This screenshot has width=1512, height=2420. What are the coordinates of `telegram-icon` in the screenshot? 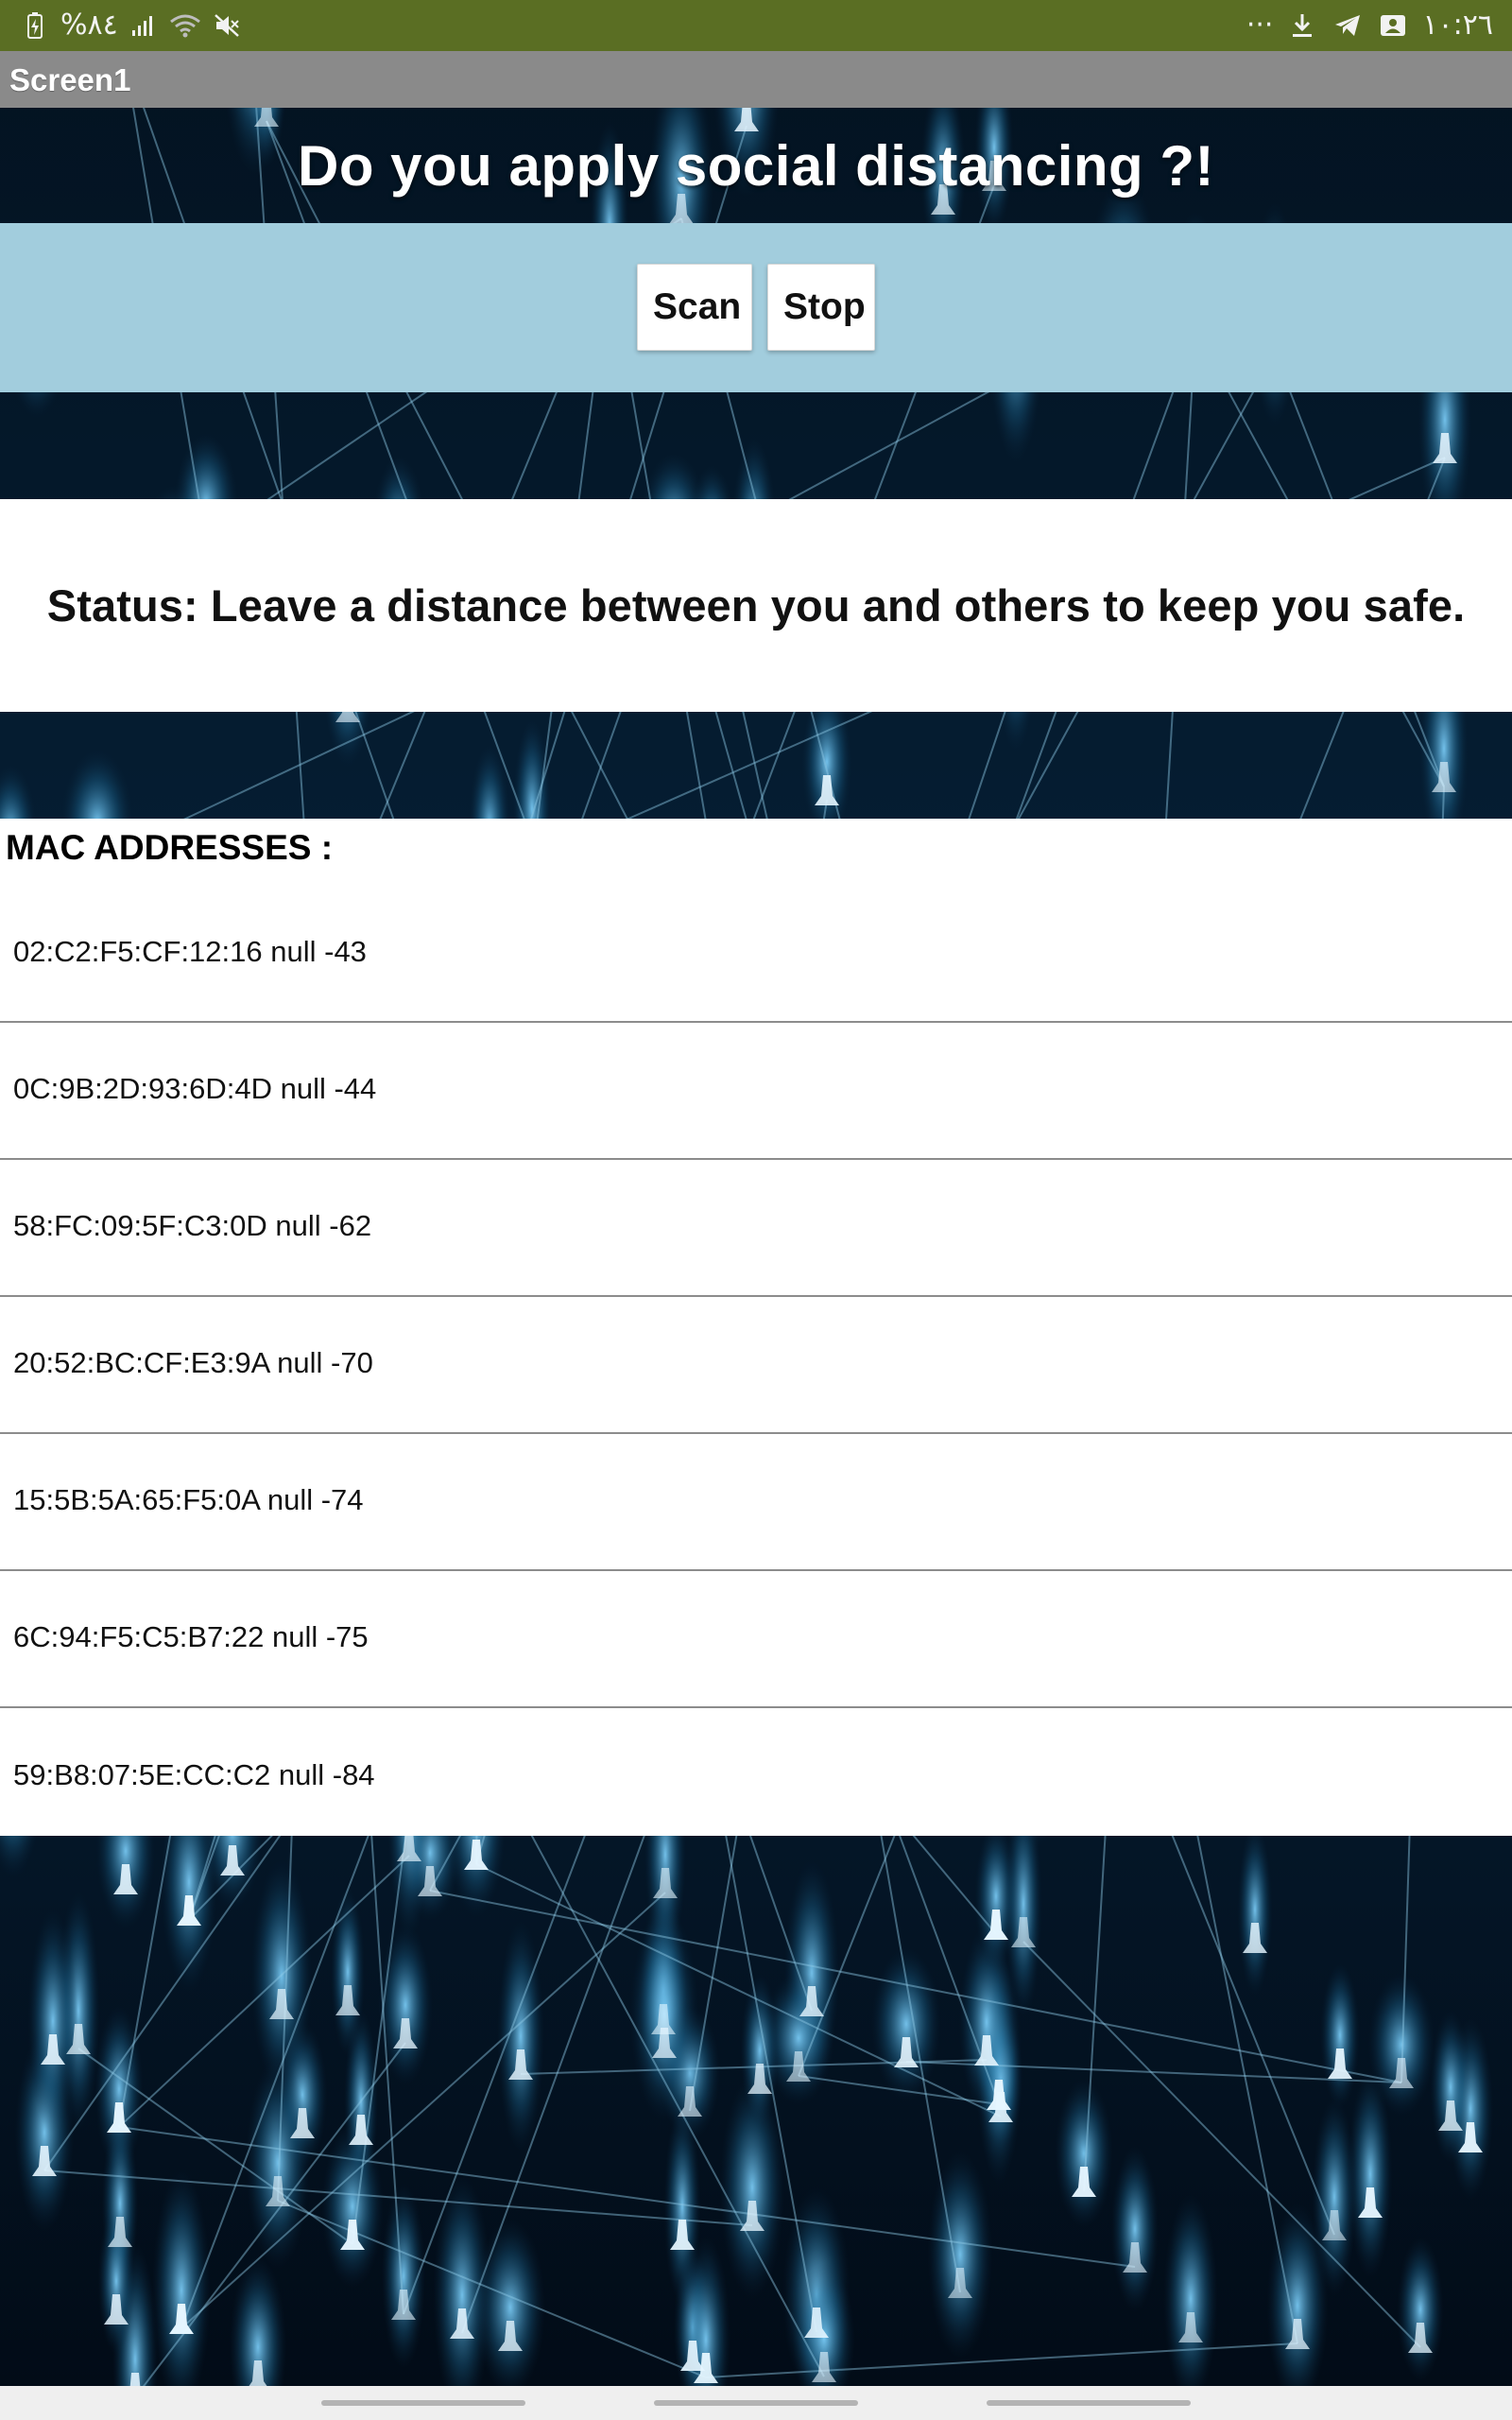 It's located at (1348, 26).